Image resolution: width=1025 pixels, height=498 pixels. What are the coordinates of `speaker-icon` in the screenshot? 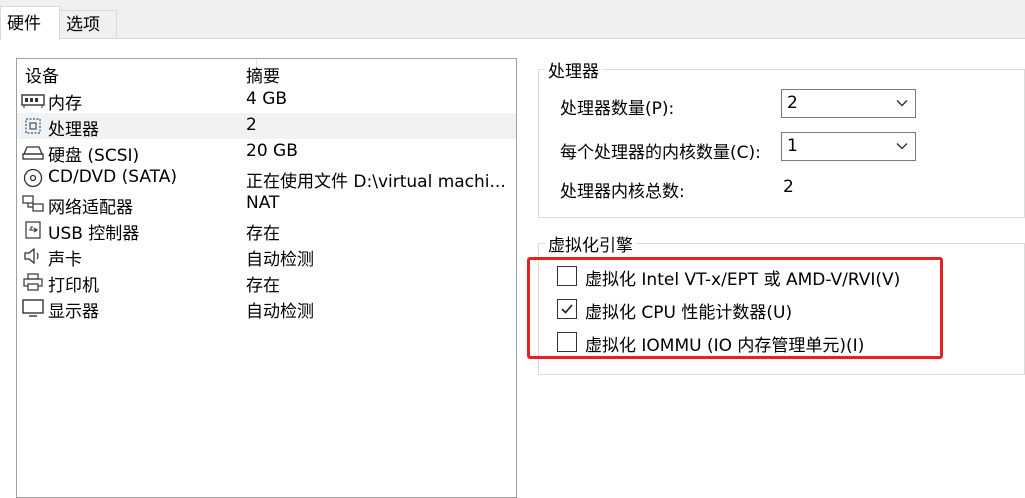 It's located at (33, 256).